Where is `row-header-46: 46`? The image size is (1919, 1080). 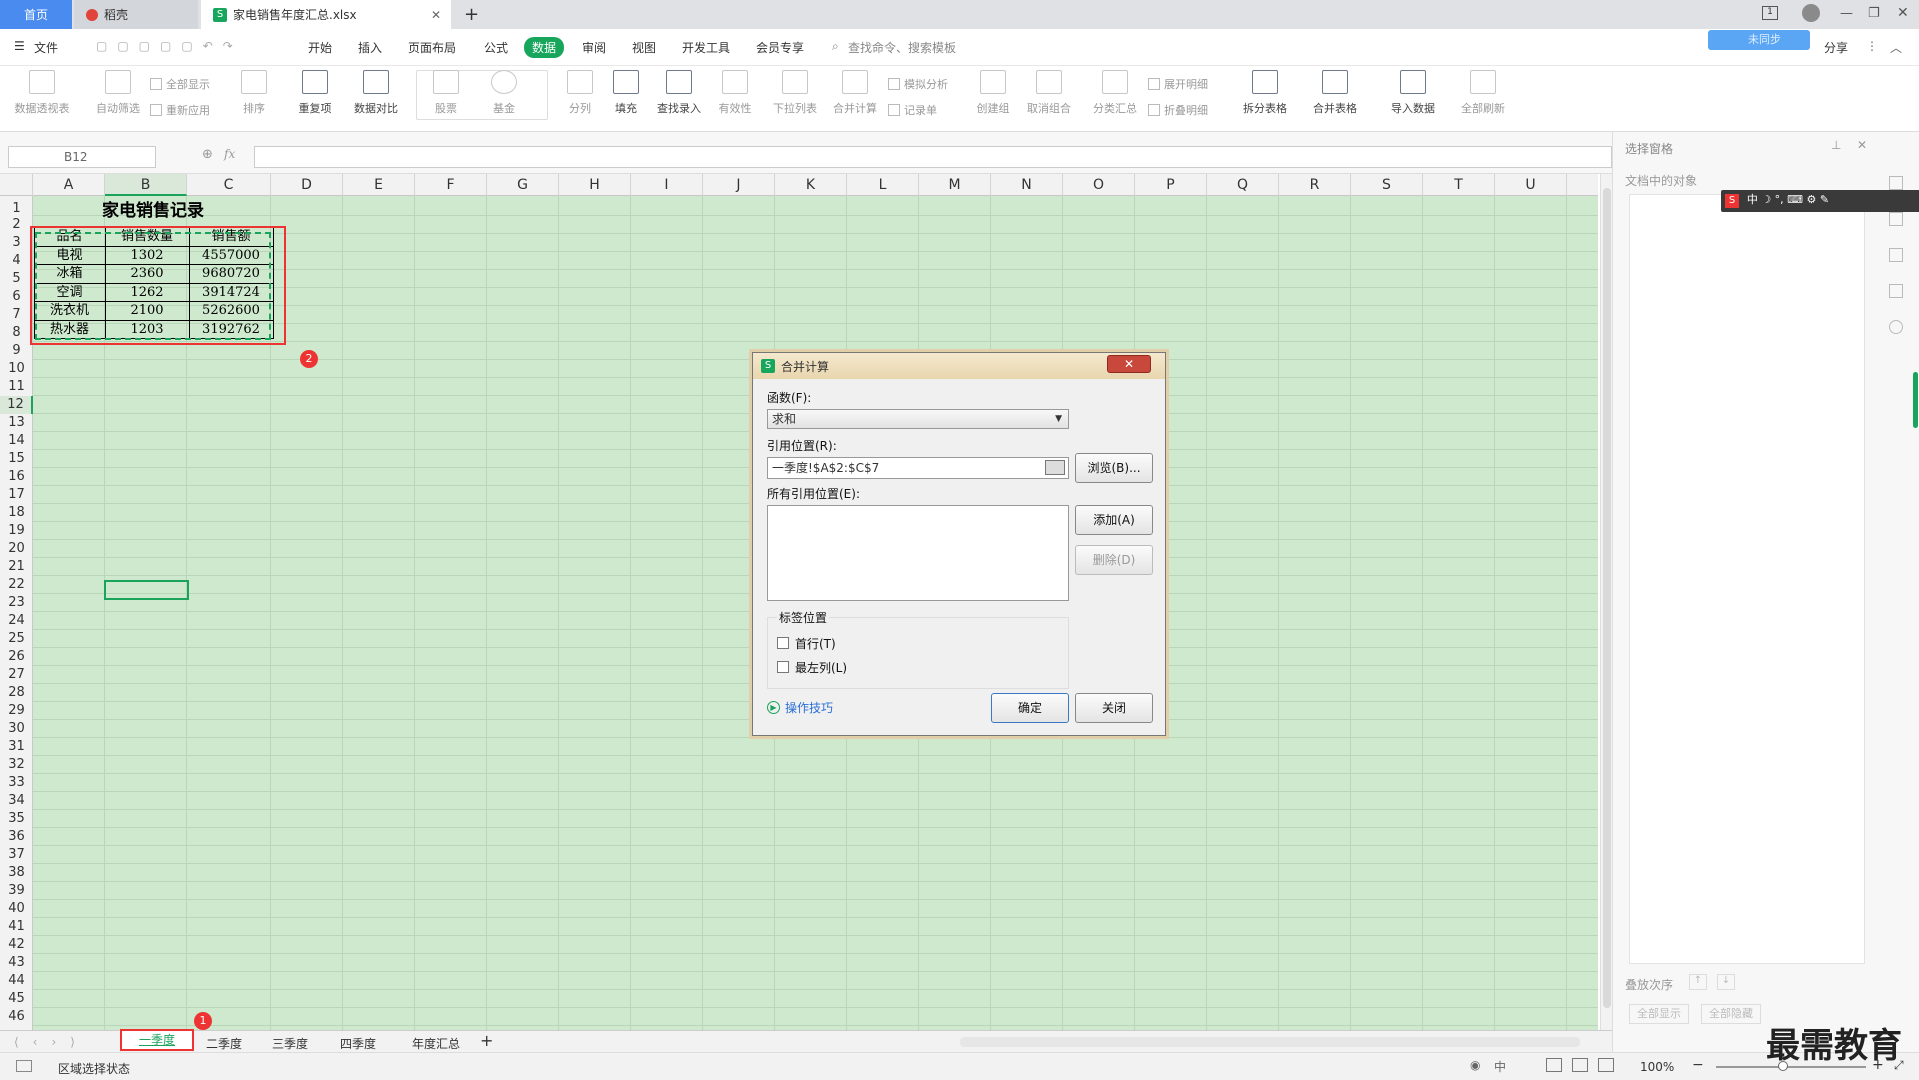
row-header-46: 46 is located at coordinates (16, 1017).